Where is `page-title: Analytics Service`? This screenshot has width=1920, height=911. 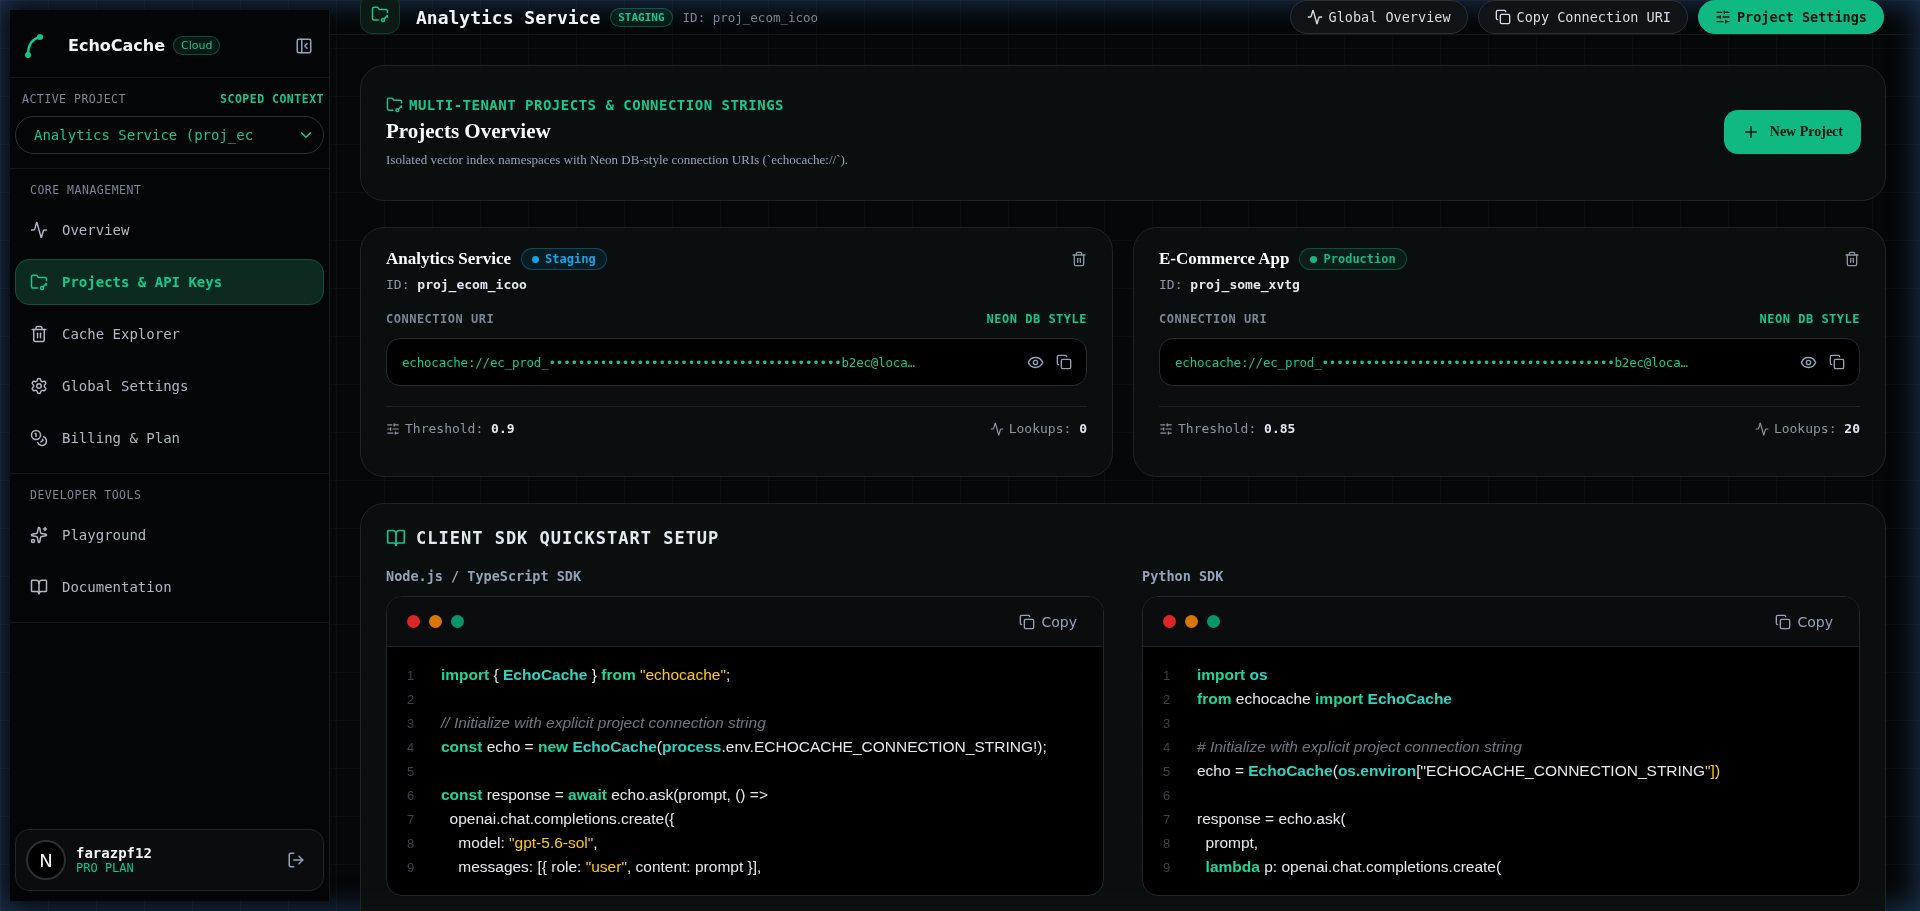
page-title: Analytics Service is located at coordinates (508, 17).